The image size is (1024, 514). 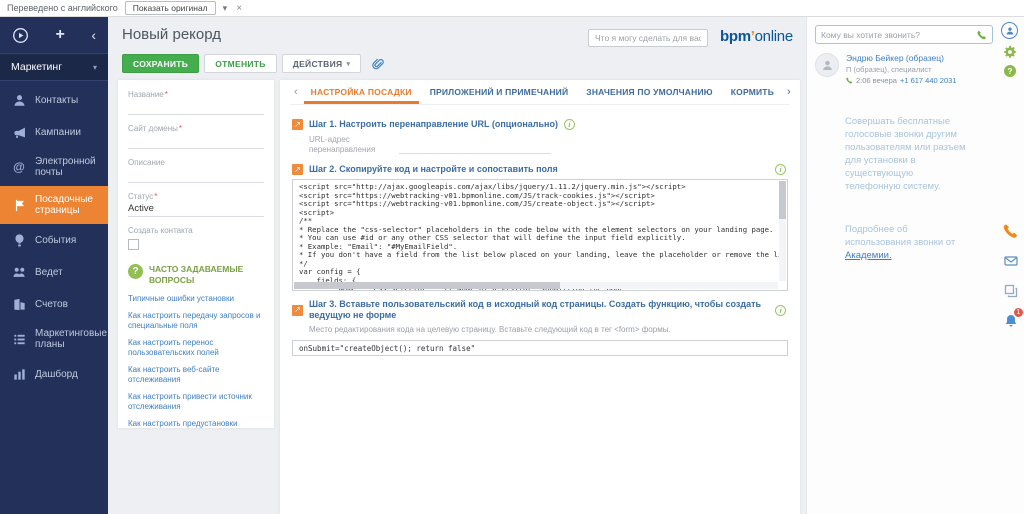 I want to click on workspace-selector: Маркетинг ▾, so click(x=54, y=67).